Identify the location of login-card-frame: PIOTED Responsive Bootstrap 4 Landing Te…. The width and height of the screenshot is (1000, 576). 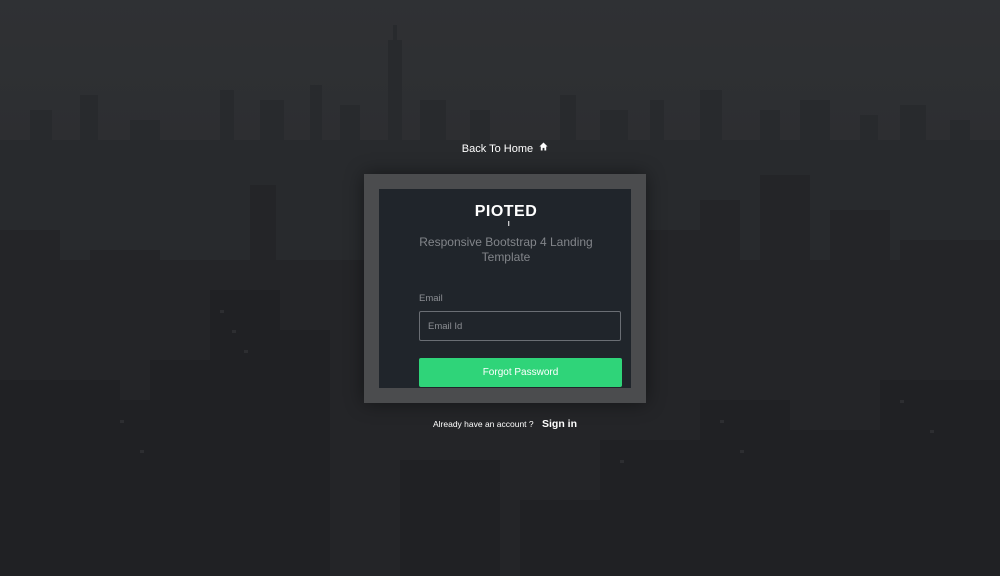
(505, 288).